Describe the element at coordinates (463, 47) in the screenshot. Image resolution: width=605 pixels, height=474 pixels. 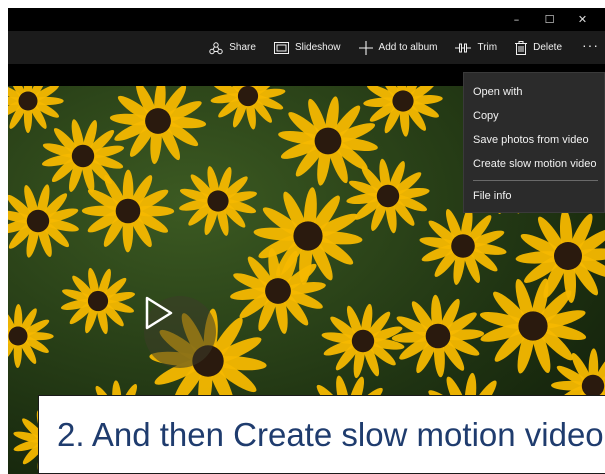
I see `trim-icon` at that location.